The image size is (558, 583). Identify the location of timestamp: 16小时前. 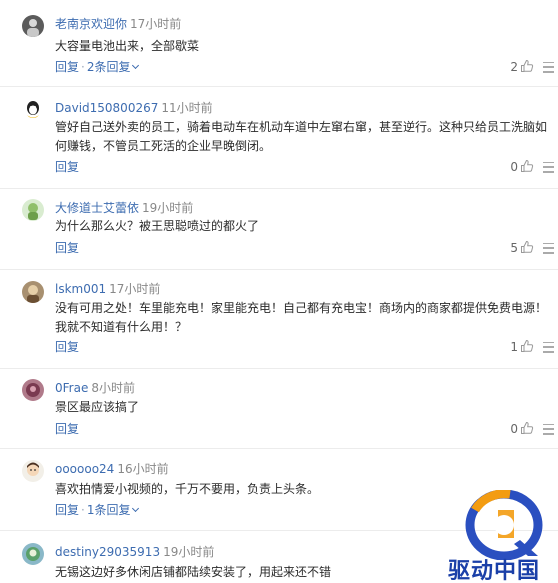
(143, 469).